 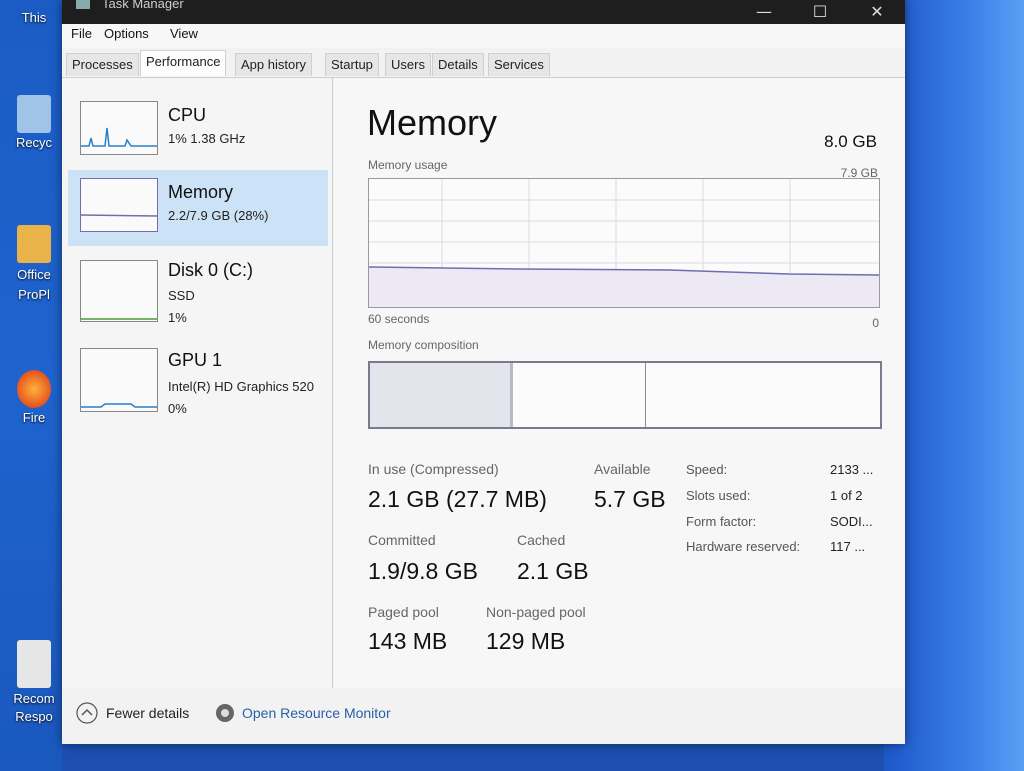 I want to click on menu-bar: File Options View, so click(x=483, y=36).